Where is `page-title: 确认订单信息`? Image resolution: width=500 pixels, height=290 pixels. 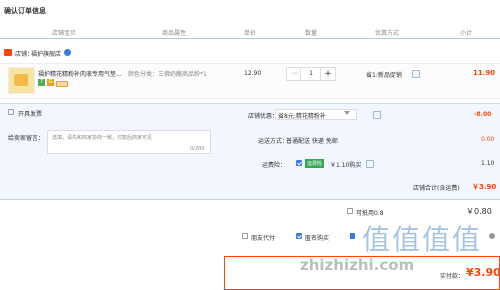
page-title: 确认订单信息 is located at coordinates (25, 11).